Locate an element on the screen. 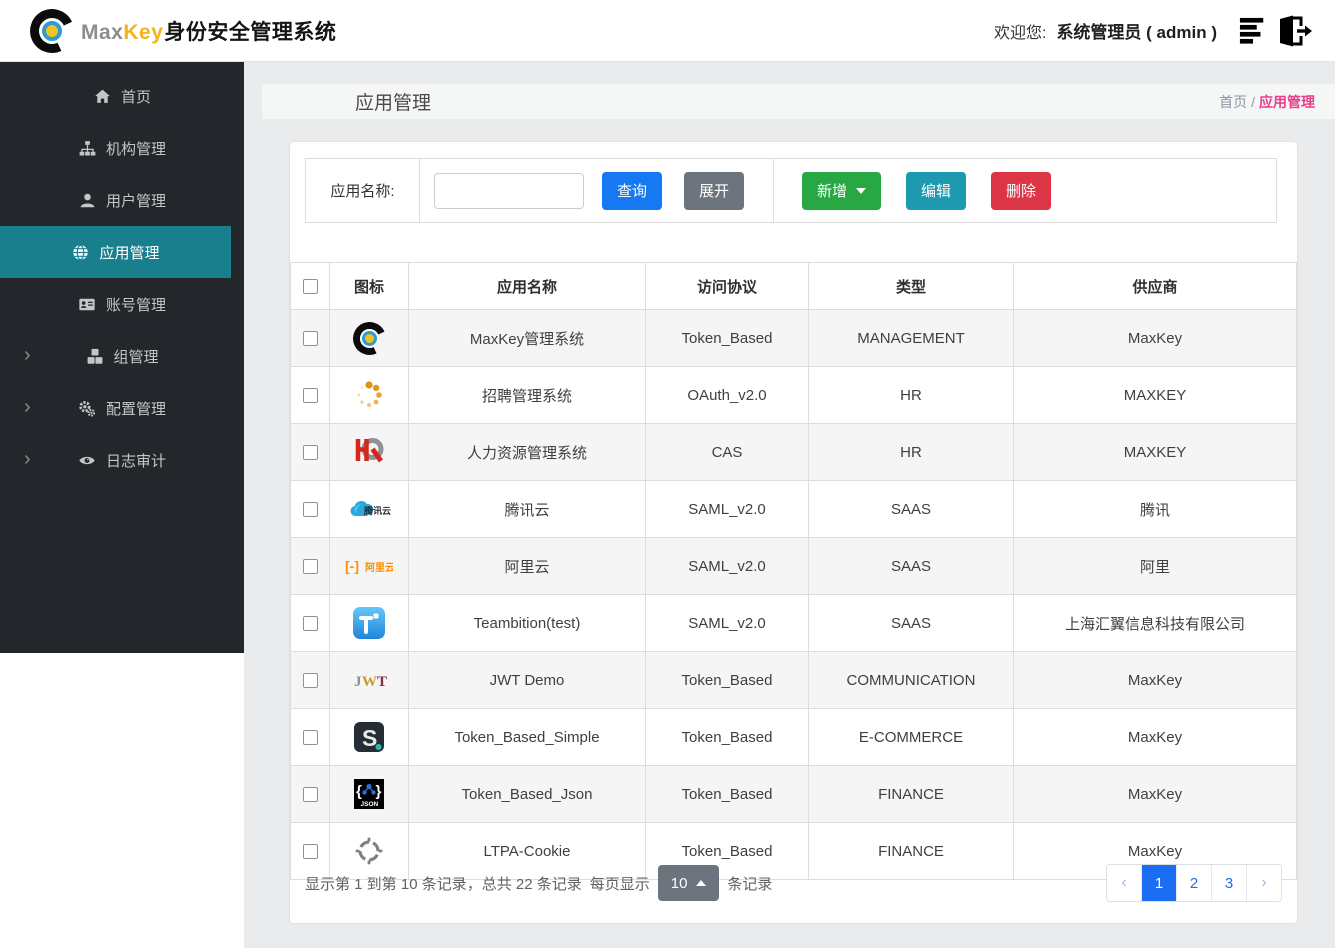 The height and width of the screenshot is (948, 1335). sidebar-item-user: 用户管理 is located at coordinates (122, 200).